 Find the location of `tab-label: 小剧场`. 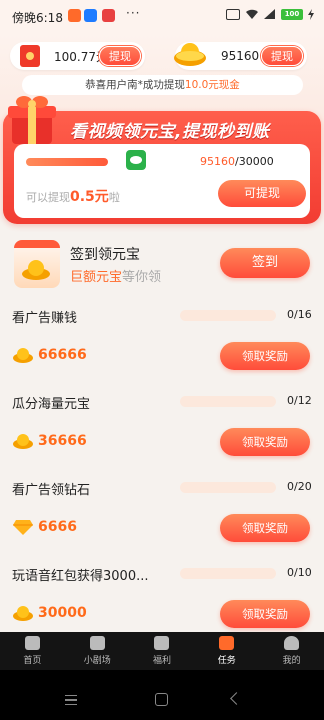

tab-label: 小剧场 is located at coordinates (97, 661).